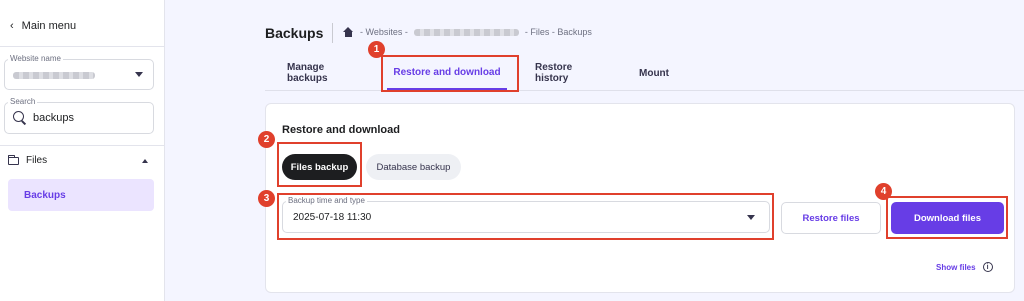  Describe the element at coordinates (78, 160) in the screenshot. I see `sidebar-item-files: Files` at that location.